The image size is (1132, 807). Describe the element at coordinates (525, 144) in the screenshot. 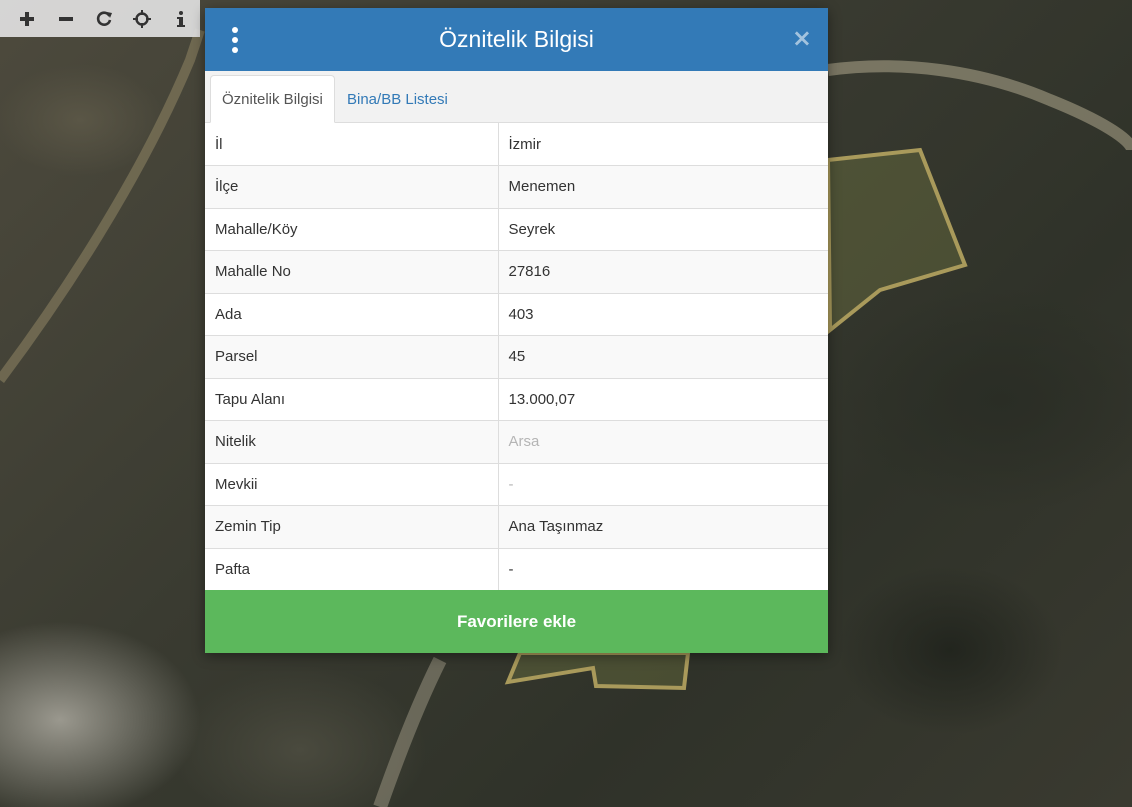

I see `row-value: İzmir` at that location.